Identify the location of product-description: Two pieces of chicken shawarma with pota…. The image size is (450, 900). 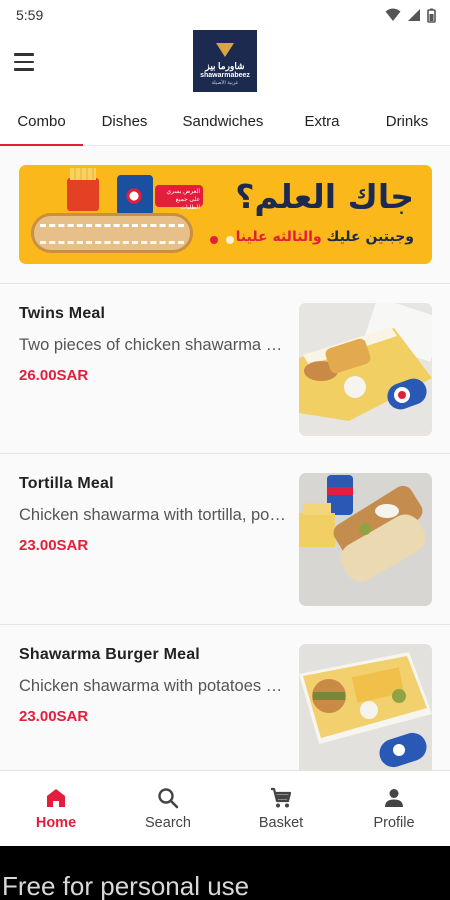
(154, 345).